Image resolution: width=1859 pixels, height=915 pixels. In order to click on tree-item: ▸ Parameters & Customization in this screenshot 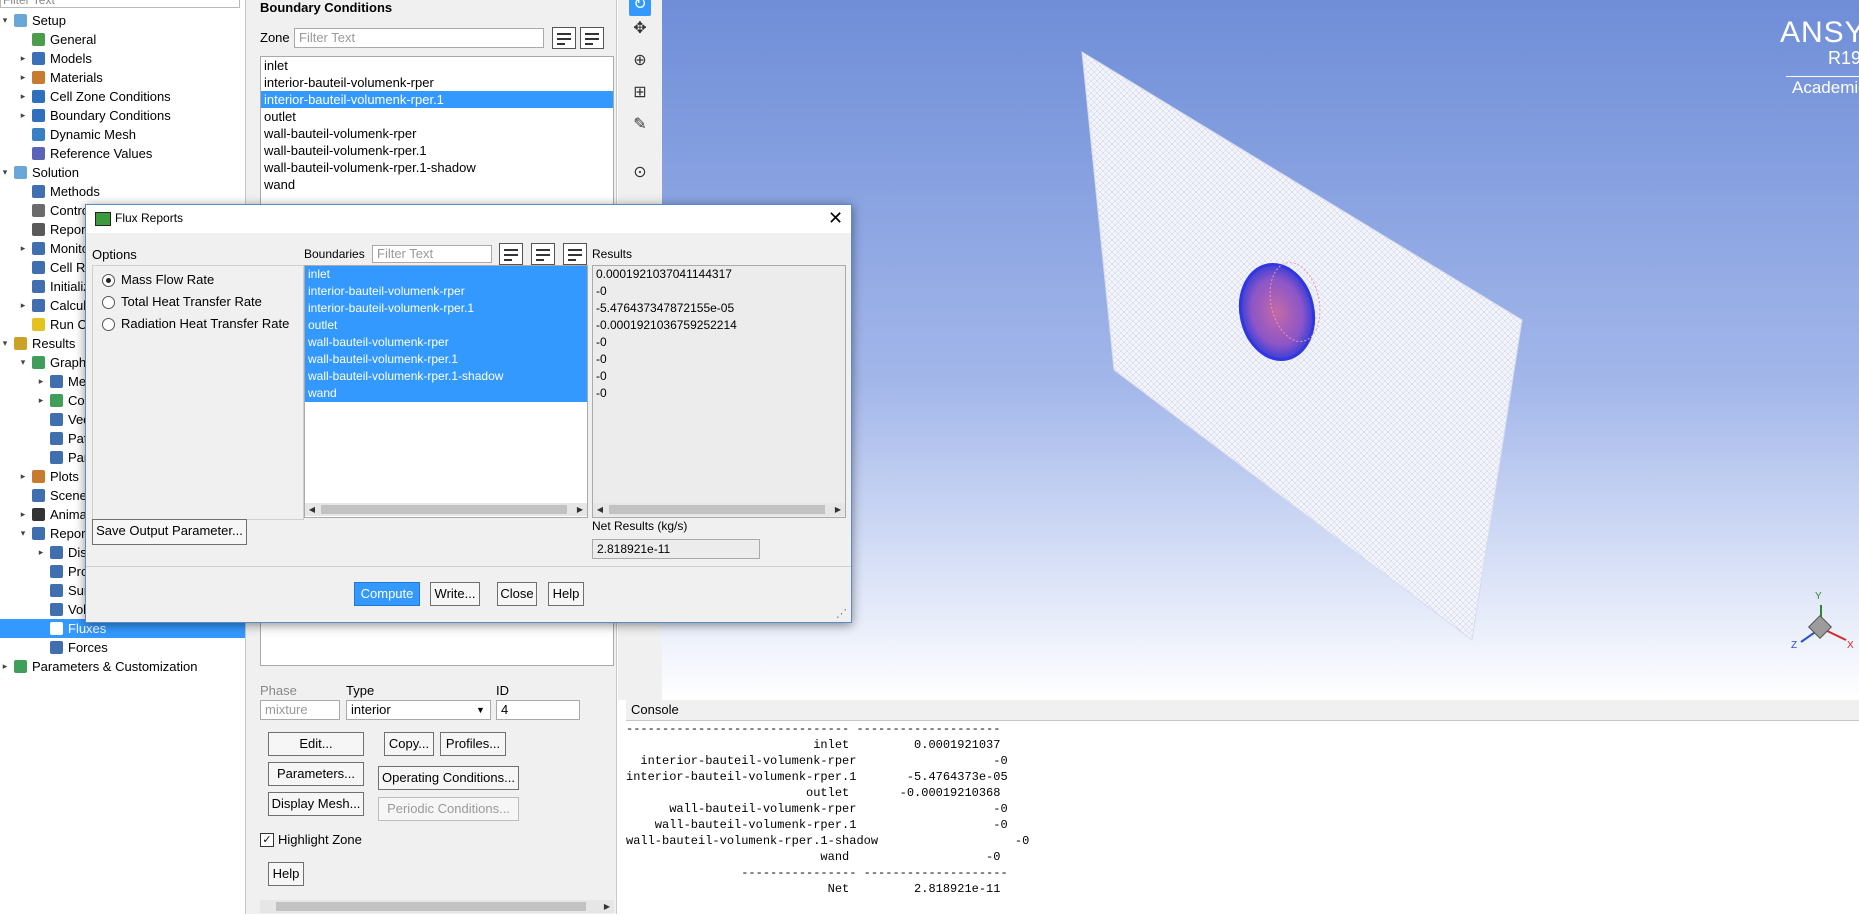, I will do `click(122, 666)`.